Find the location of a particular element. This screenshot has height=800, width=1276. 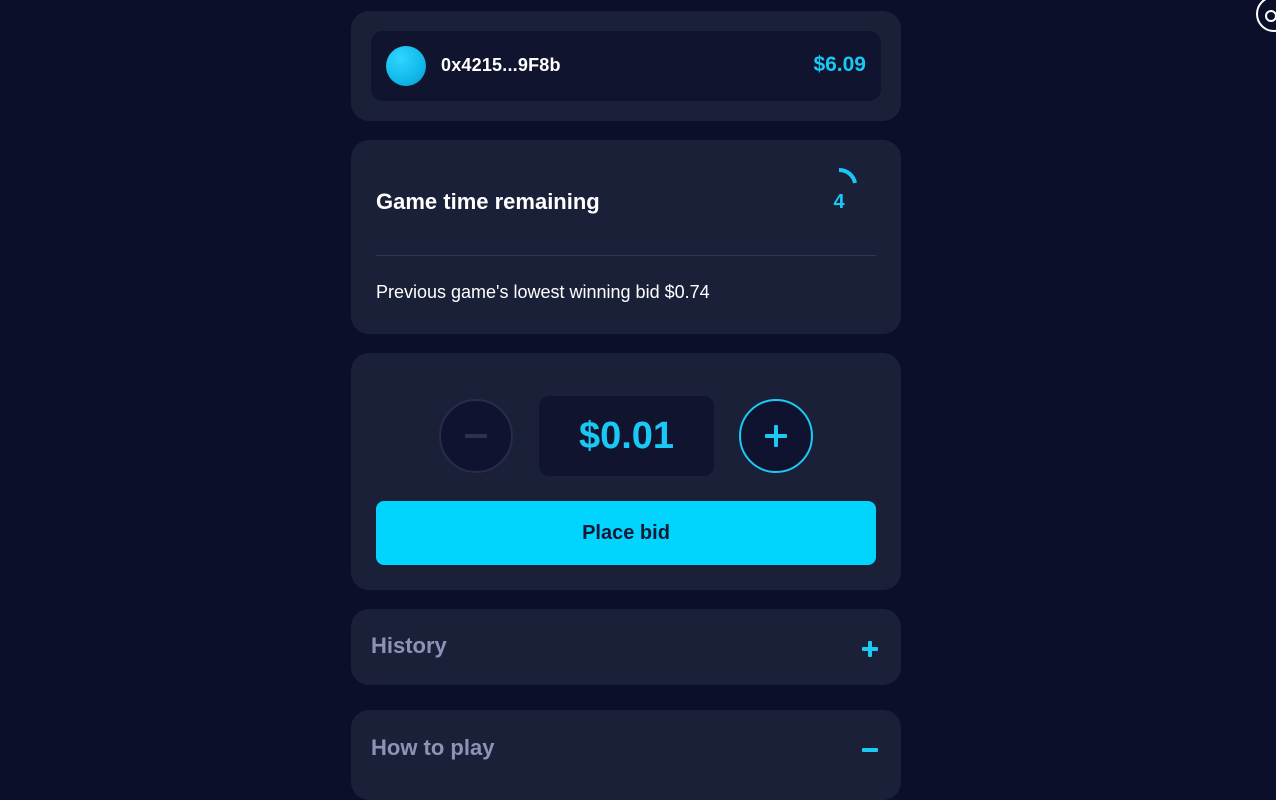

collapse-minus-icon is located at coordinates (870, 750).